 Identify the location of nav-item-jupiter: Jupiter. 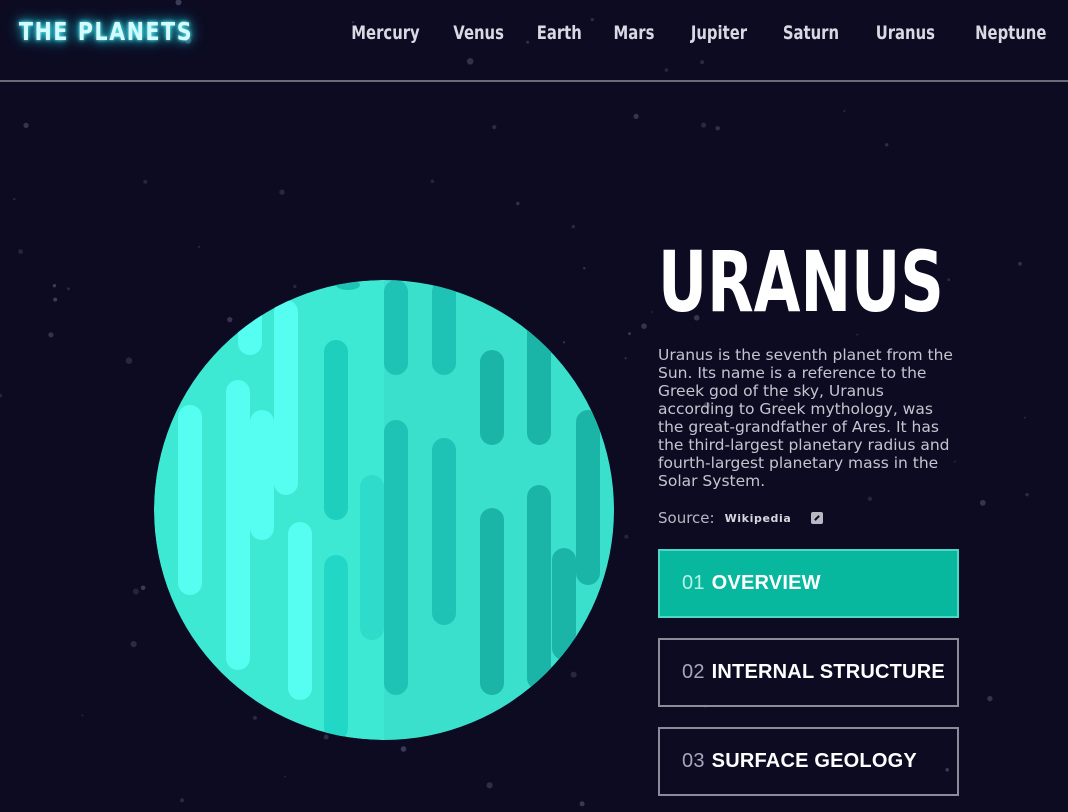
(718, 33).